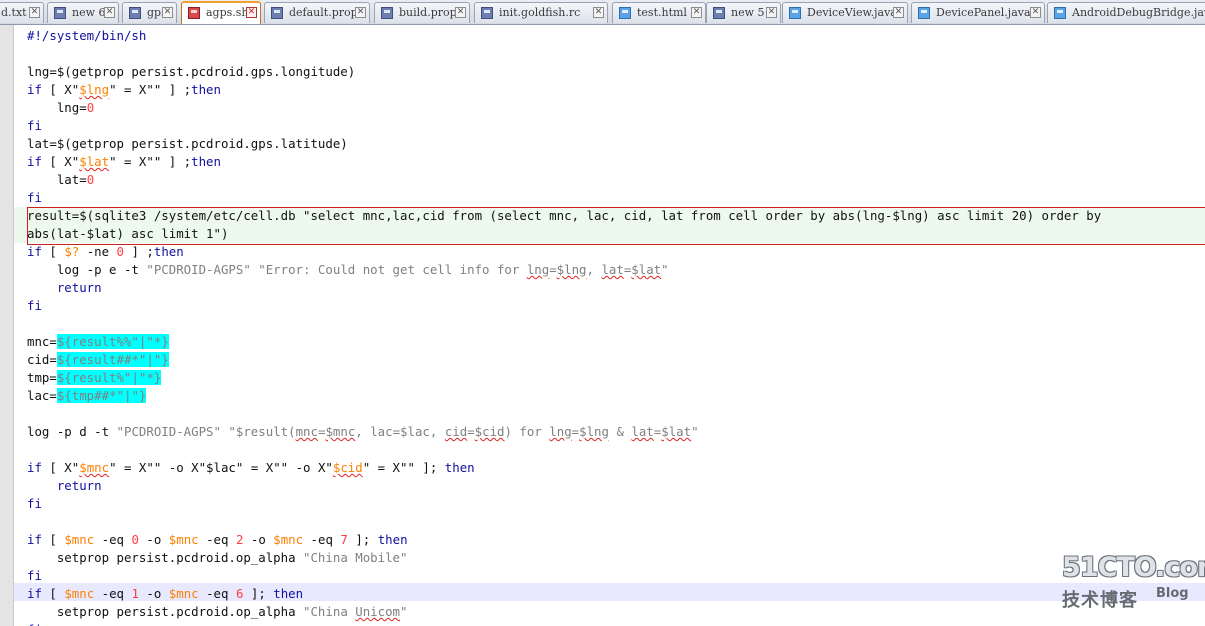  Describe the element at coordinates (983, 12) in the screenshot. I see `tab-label: DevicePanel.java` at that location.